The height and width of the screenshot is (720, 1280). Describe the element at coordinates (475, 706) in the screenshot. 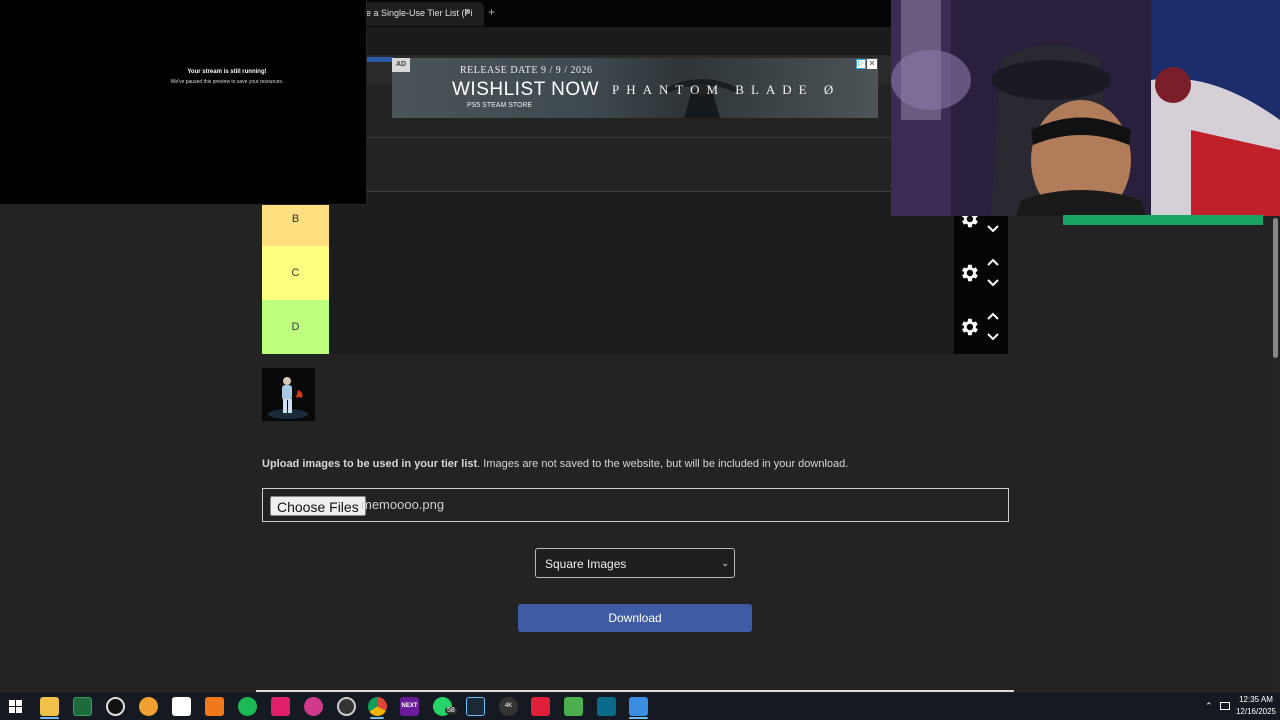

I see `steam-icon` at that location.